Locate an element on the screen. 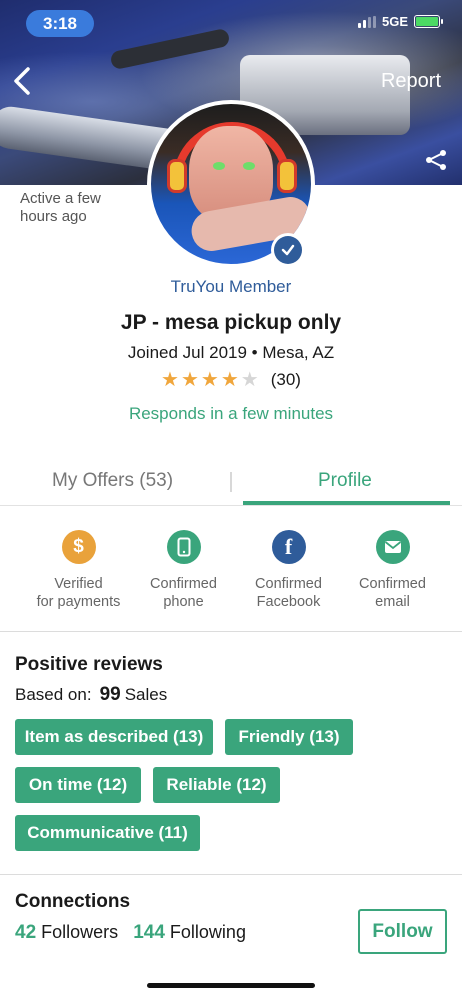  status-time: 3:18 is located at coordinates (60, 23).